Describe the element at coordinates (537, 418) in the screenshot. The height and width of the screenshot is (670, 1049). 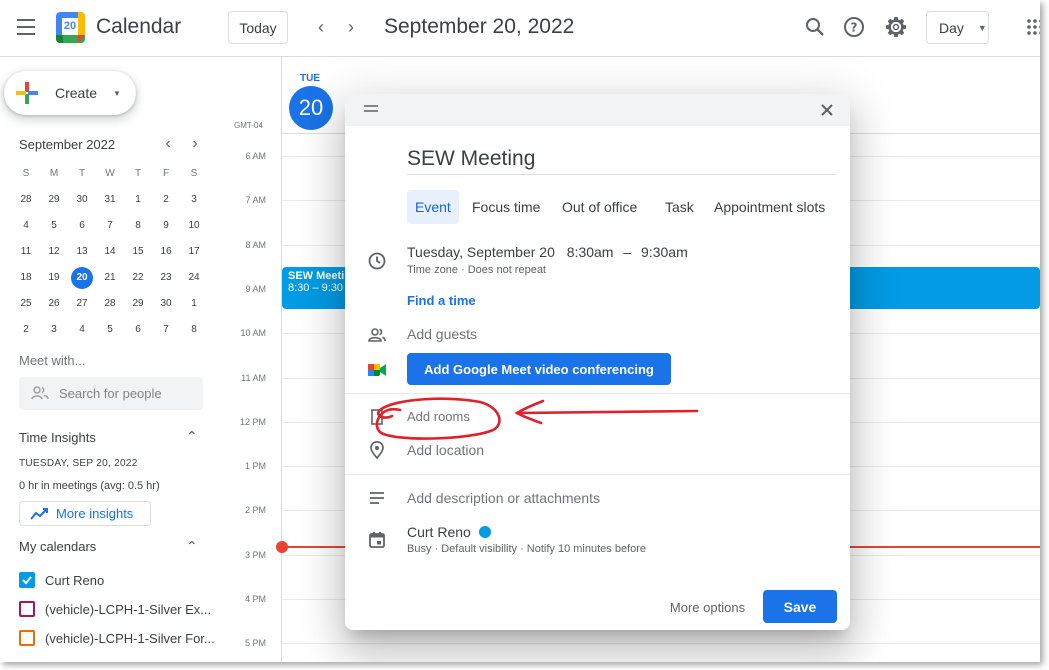
I see `red-annotation` at that location.